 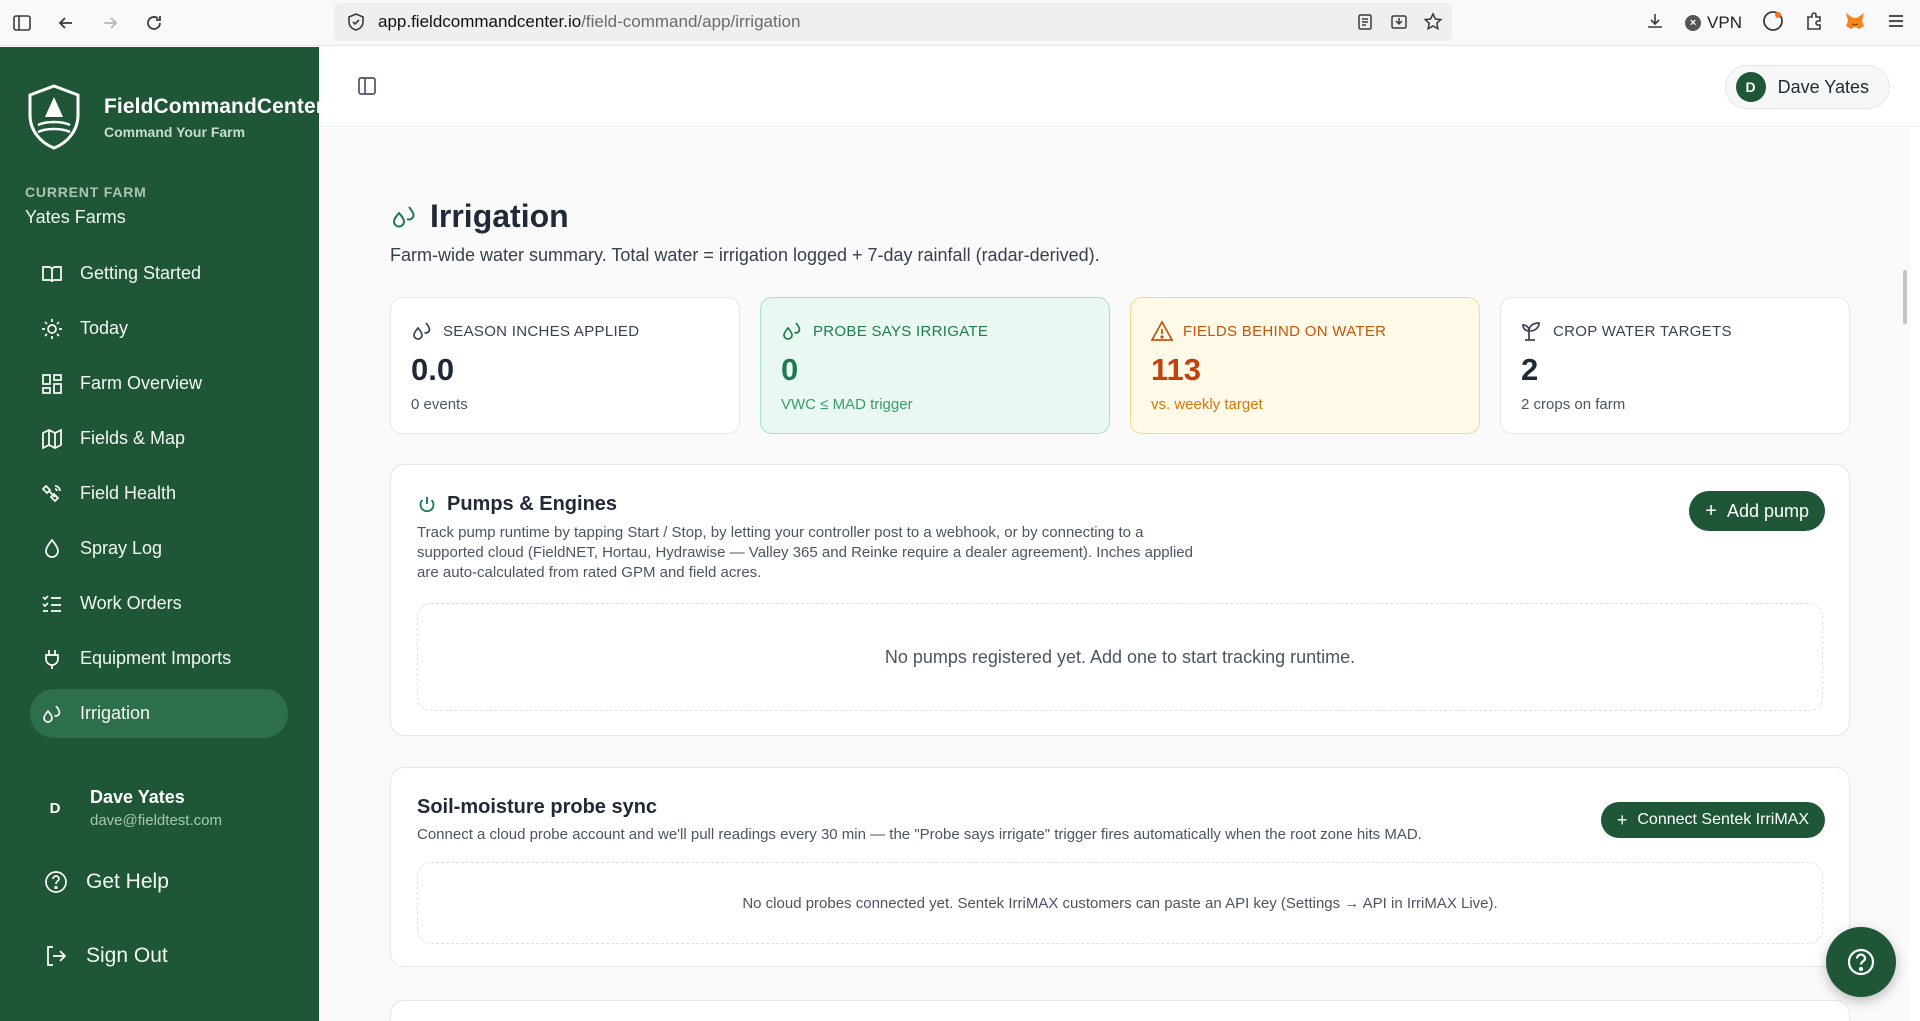 What do you see at coordinates (156, 820) in the screenshot?
I see `user-email: dave@fieldtest.com` at bounding box center [156, 820].